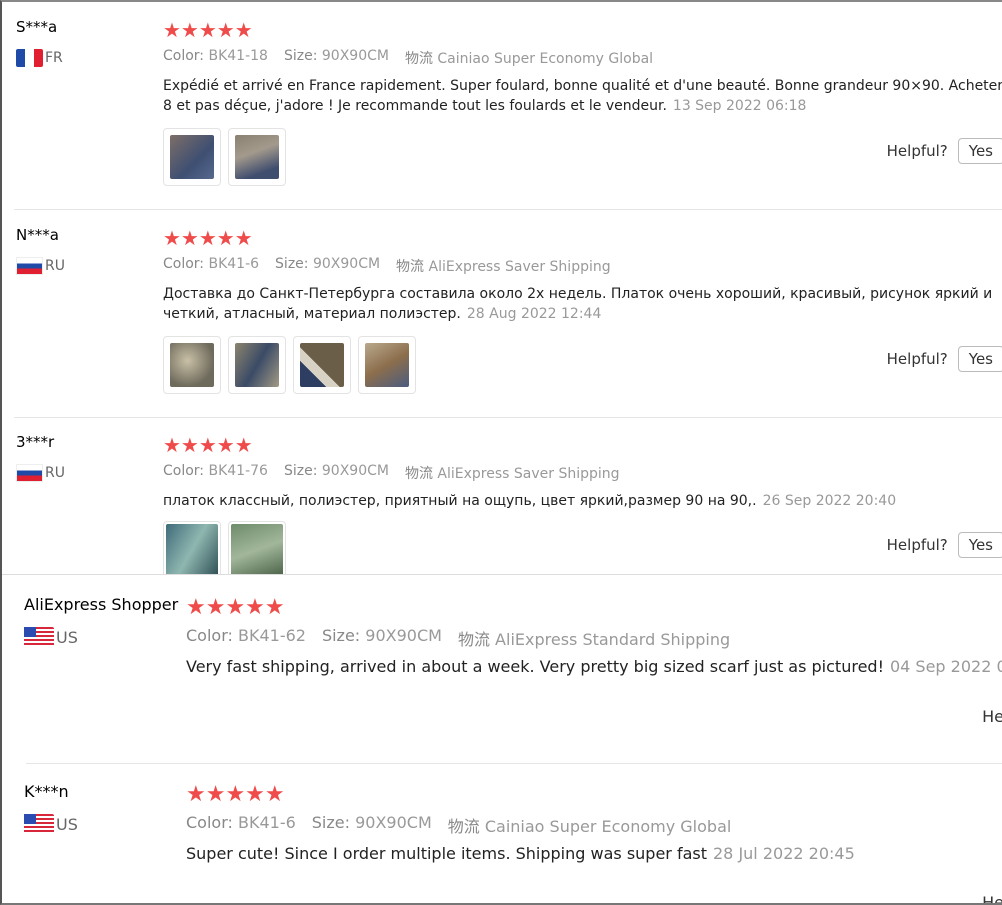  I want to click on reviewer-name: K***n, so click(46, 791).